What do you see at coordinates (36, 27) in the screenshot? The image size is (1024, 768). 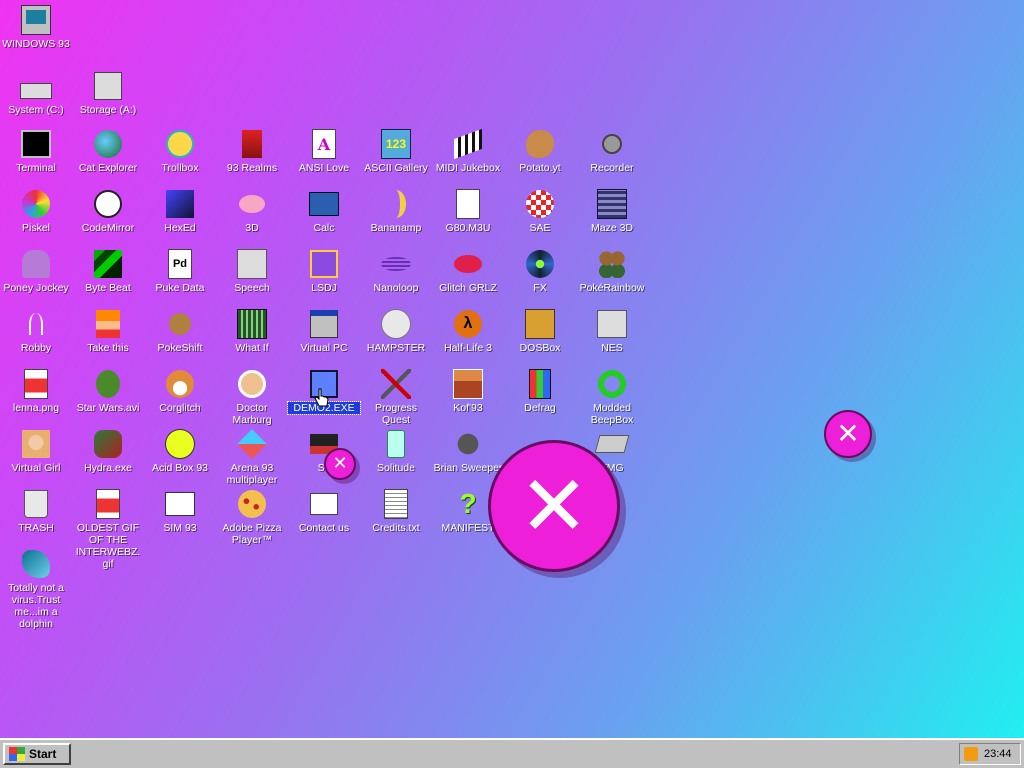 I see `icon-windows-93: WINDOWS 93` at bounding box center [36, 27].